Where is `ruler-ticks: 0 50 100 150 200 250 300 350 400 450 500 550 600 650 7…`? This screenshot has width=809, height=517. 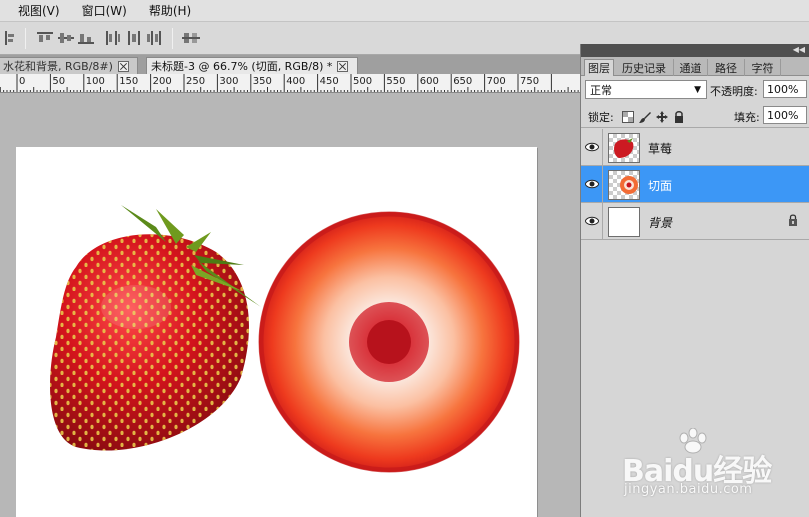
ruler-ticks: 0 50 100 150 200 250 300 350 400 450 500 550 600 650 7… is located at coordinates (289, 83).